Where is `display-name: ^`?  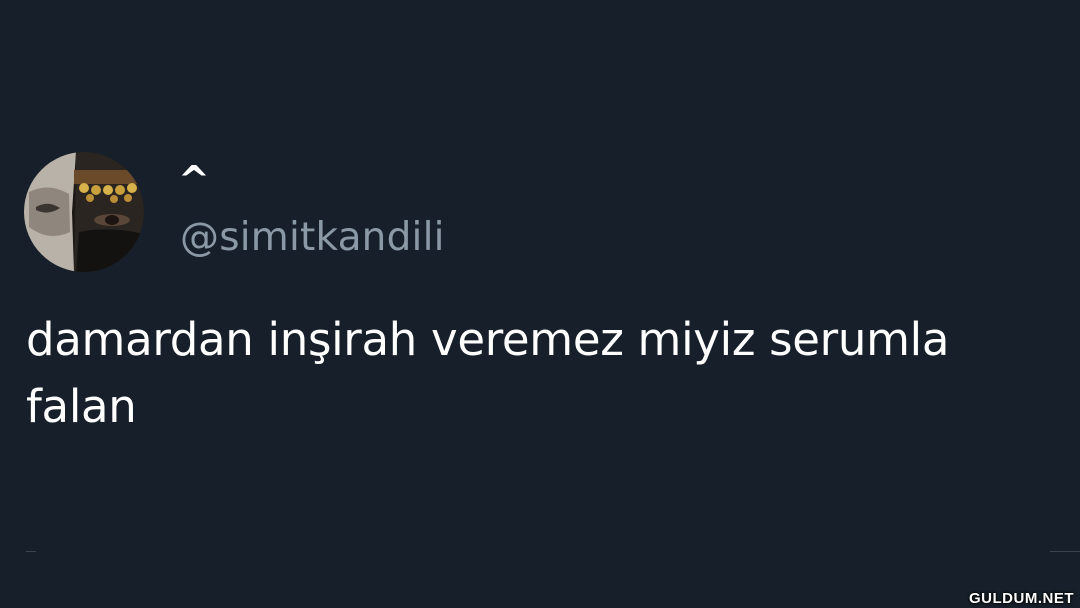 display-name: ^ is located at coordinates (194, 180).